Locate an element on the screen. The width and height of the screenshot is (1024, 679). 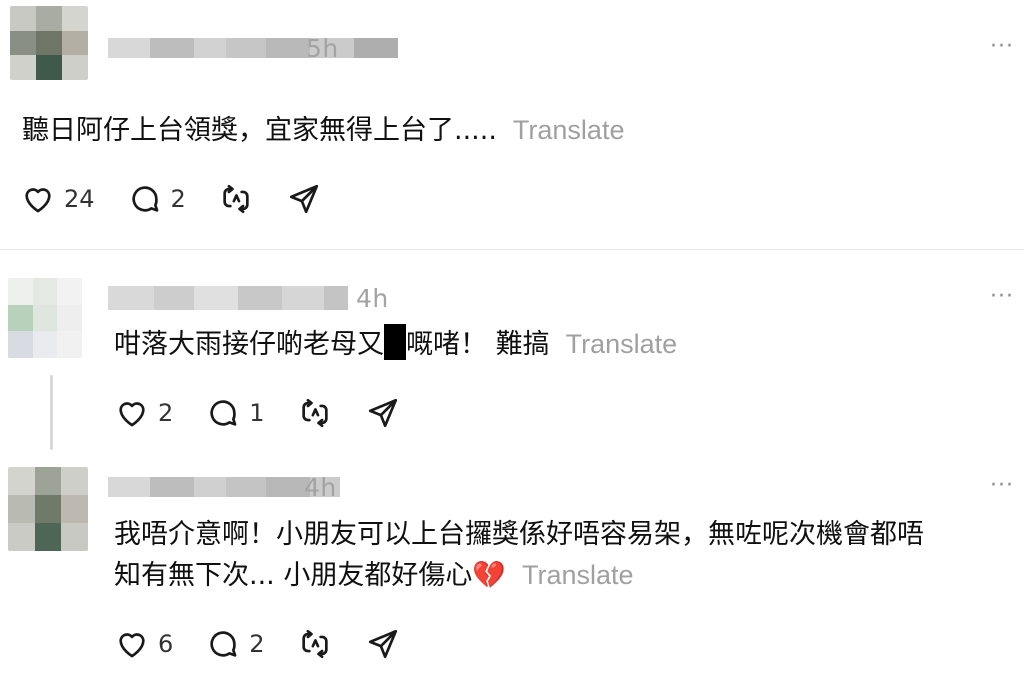
post-text: 聽日阿仔上台領獎，宜家無得上台了..... Translate is located at coordinates (323, 130).